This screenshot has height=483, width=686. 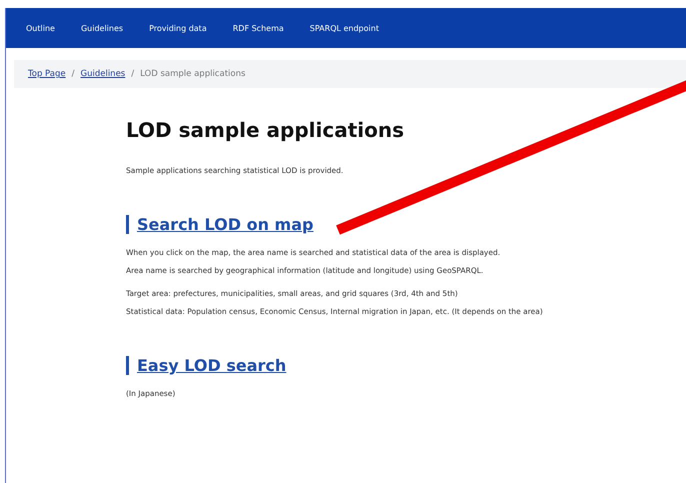 I want to click on breadcrumb-link: Guidelines, so click(x=103, y=74).